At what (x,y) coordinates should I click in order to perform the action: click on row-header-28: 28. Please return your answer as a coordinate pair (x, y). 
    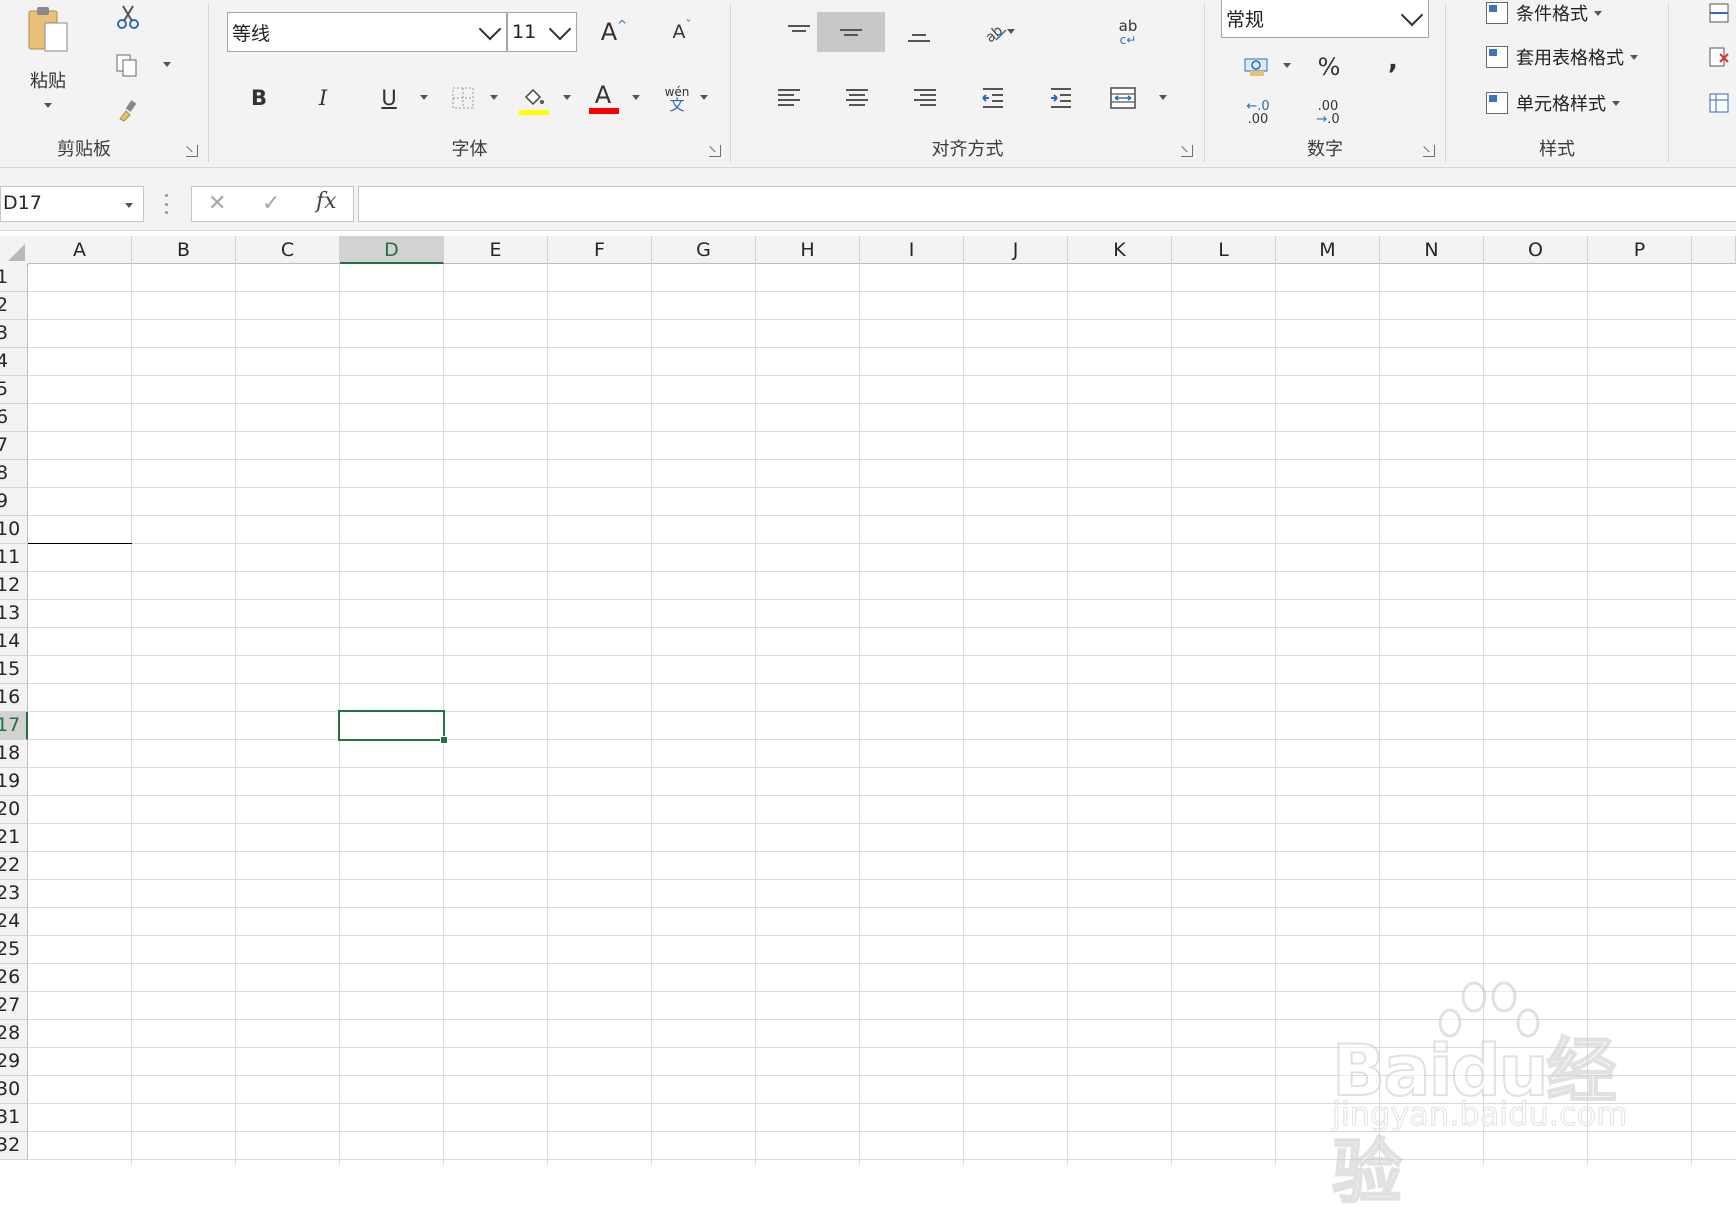
    Looking at the image, I should click on (14, 1034).